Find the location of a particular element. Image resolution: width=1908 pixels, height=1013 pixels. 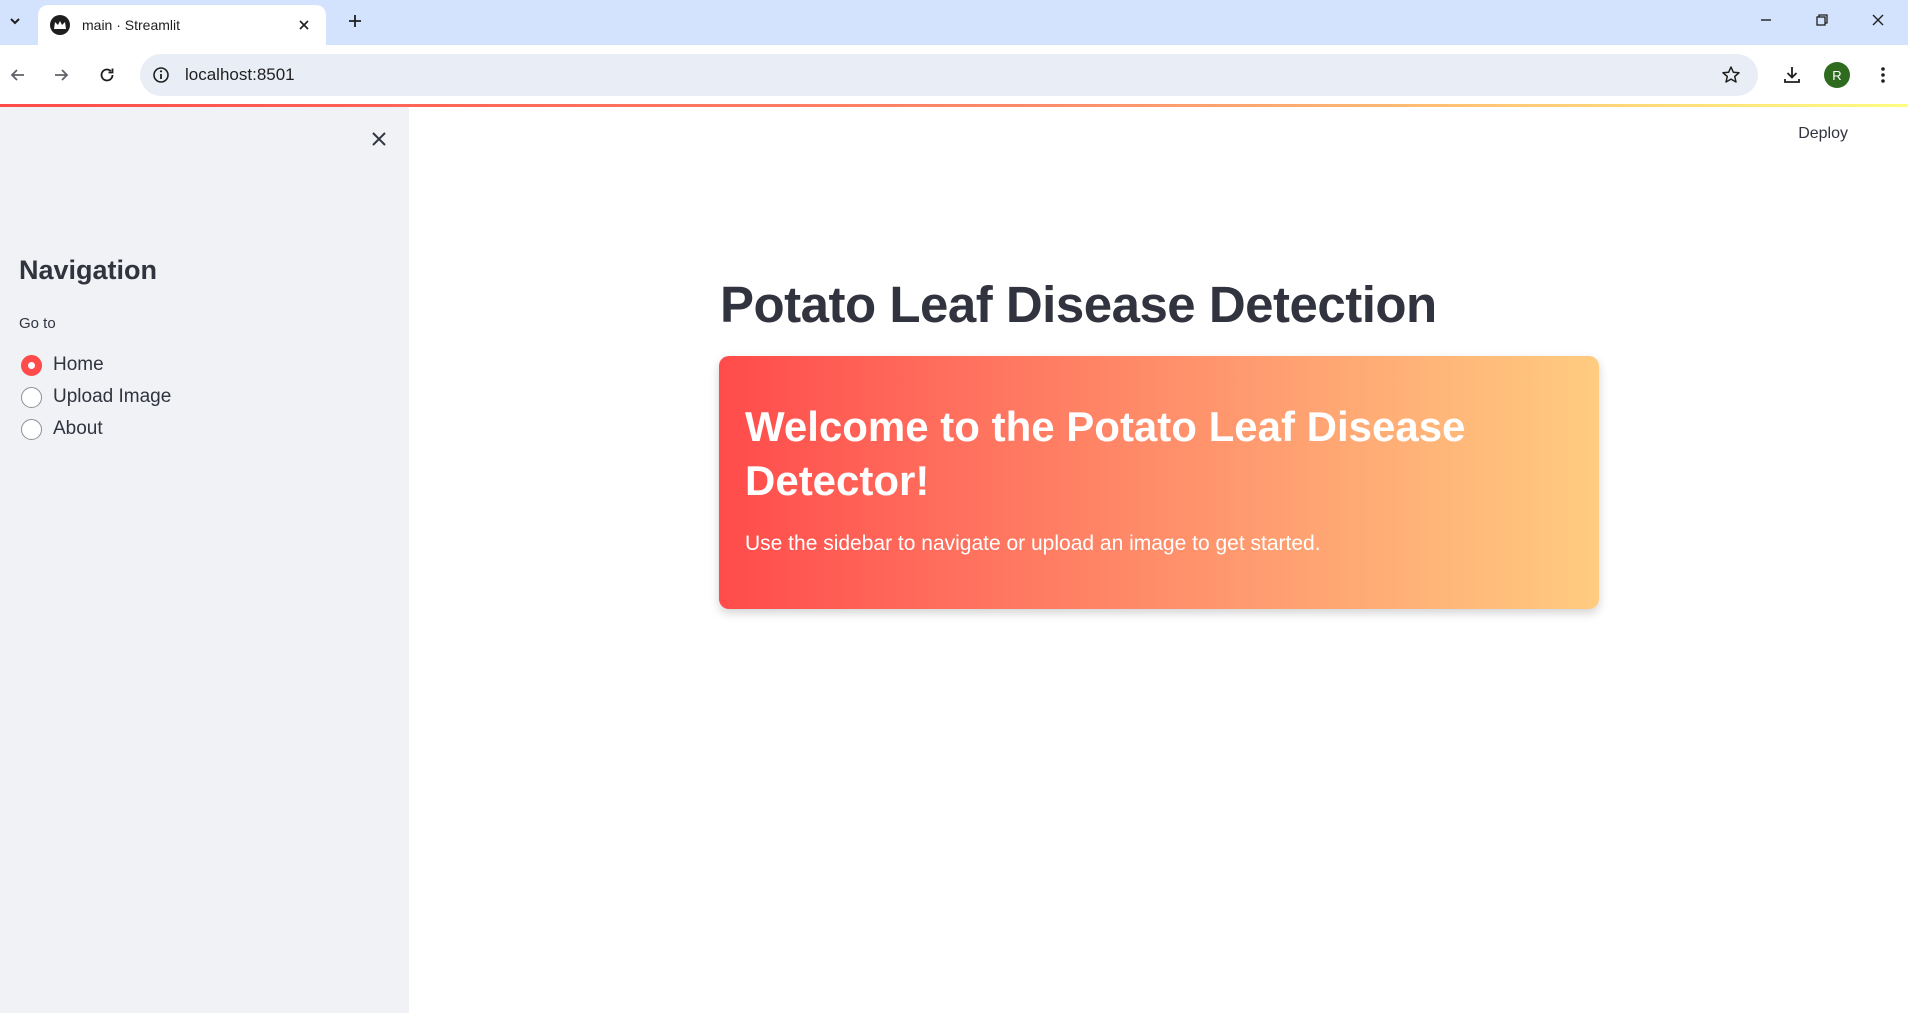

downloads-button is located at coordinates (1792, 75).